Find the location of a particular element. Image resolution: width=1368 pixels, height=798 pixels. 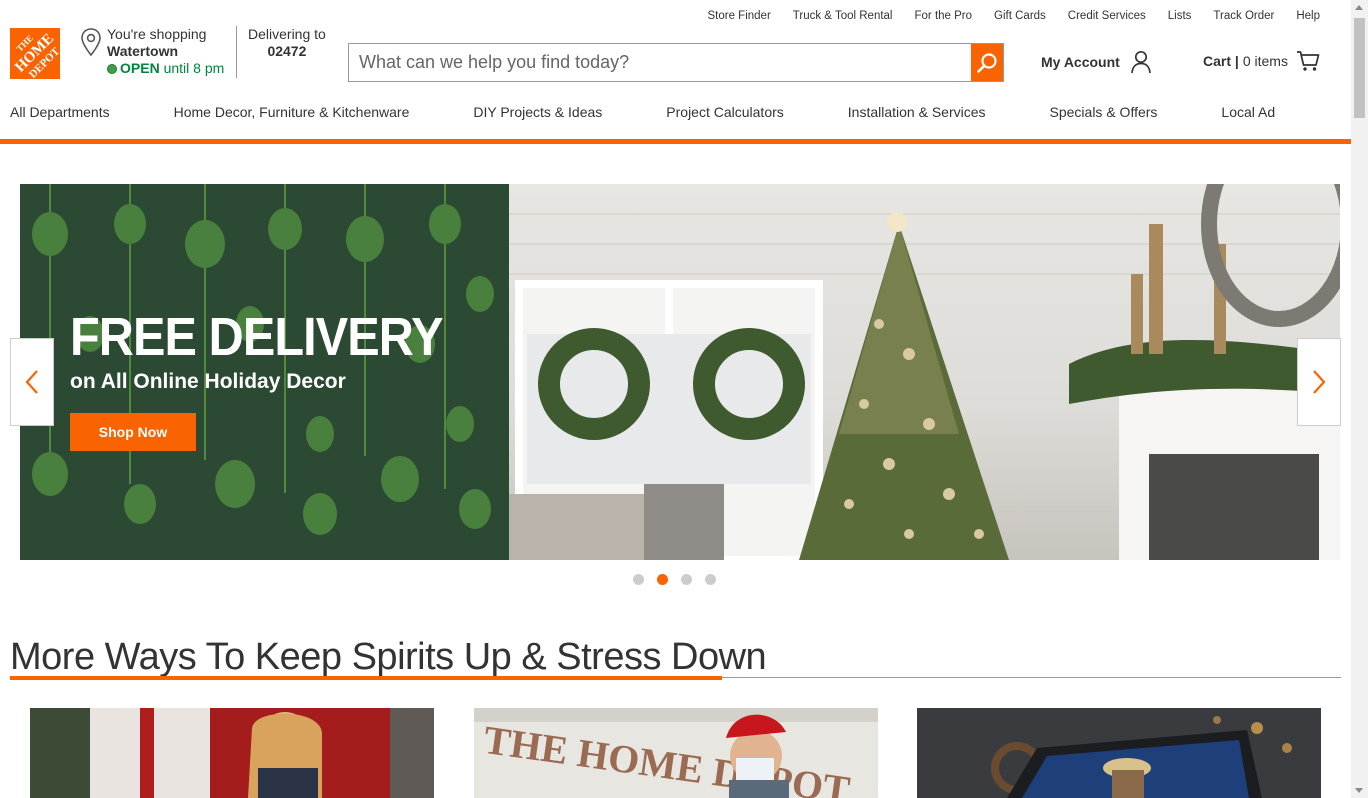

nav-project-calculators: Project Calculators is located at coordinates (725, 116).